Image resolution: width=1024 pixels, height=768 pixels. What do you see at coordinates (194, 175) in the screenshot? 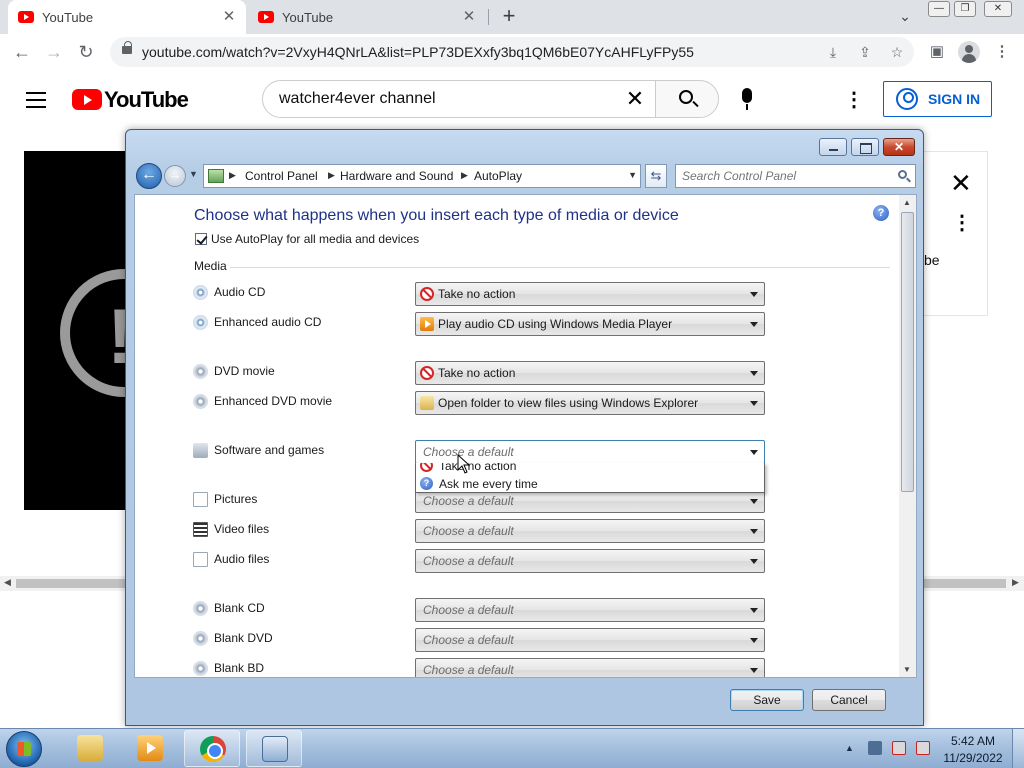
I see `recent-pages-chevron-icon: ▼` at bounding box center [194, 175].